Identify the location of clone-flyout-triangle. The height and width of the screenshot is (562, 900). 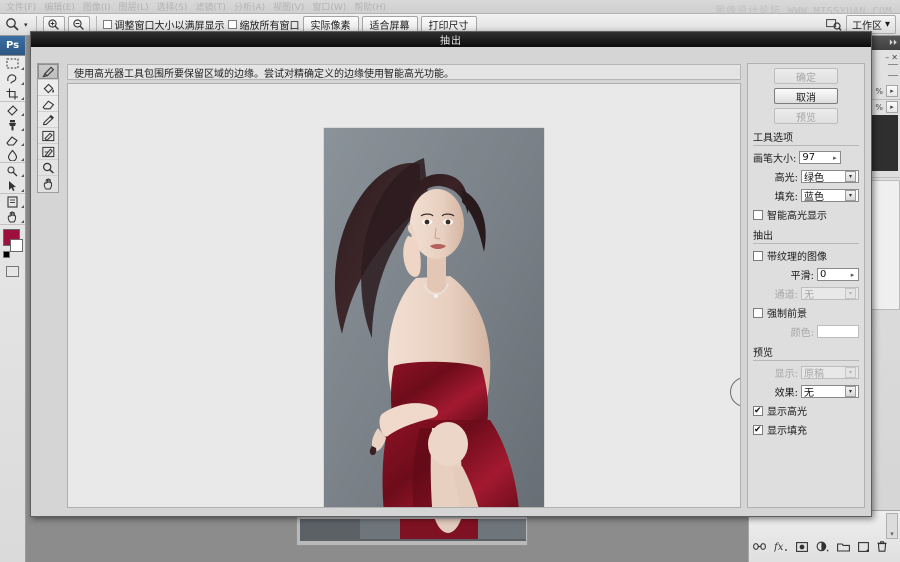
(22, 129).